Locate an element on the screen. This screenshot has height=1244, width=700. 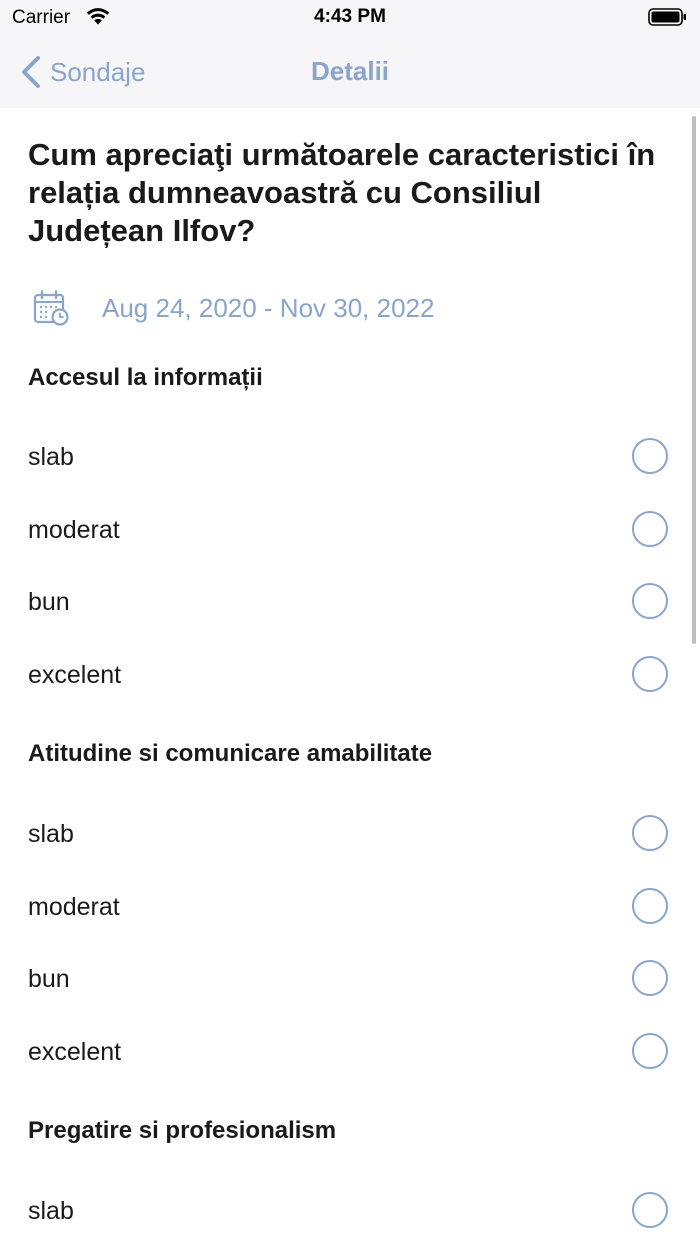
status-time: 4:43 PM is located at coordinates (350, 16).